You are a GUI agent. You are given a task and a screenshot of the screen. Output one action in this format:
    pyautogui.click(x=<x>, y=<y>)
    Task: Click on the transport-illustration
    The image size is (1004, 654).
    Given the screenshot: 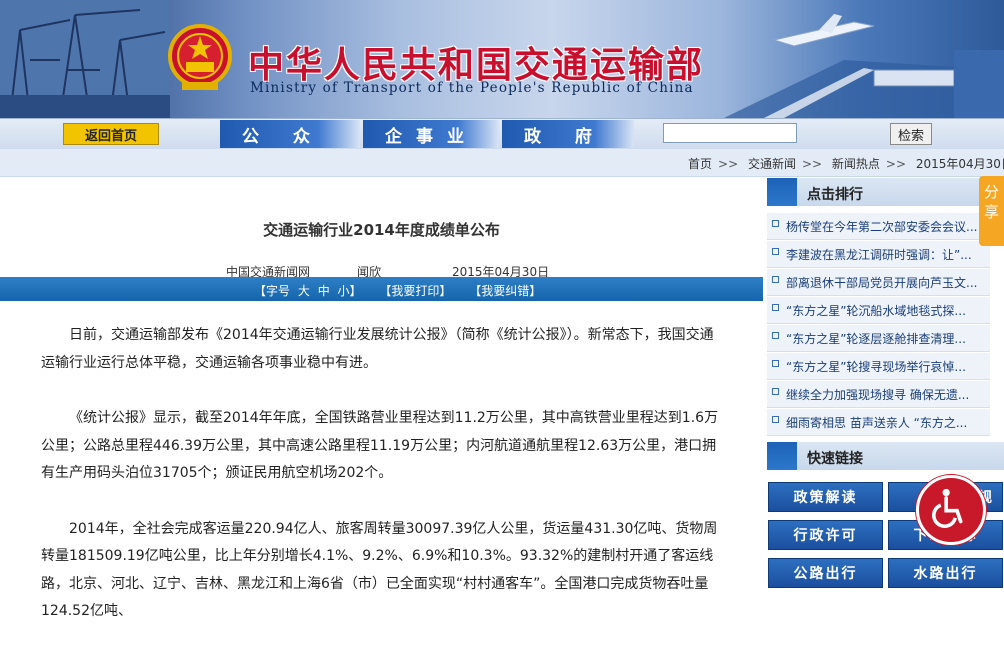 What is the action you would take?
    pyautogui.click(x=864, y=66)
    